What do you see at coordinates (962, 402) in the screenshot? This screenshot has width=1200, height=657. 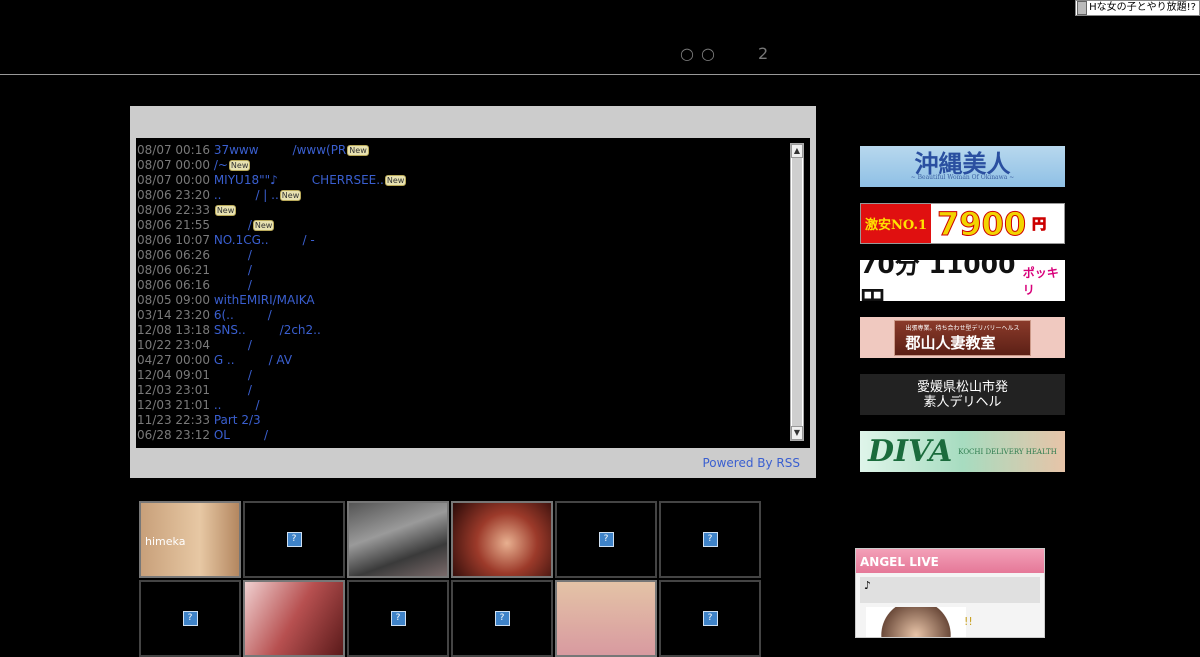 I see `ad-banner-matsuyama-line2: 素人デリヘル` at bounding box center [962, 402].